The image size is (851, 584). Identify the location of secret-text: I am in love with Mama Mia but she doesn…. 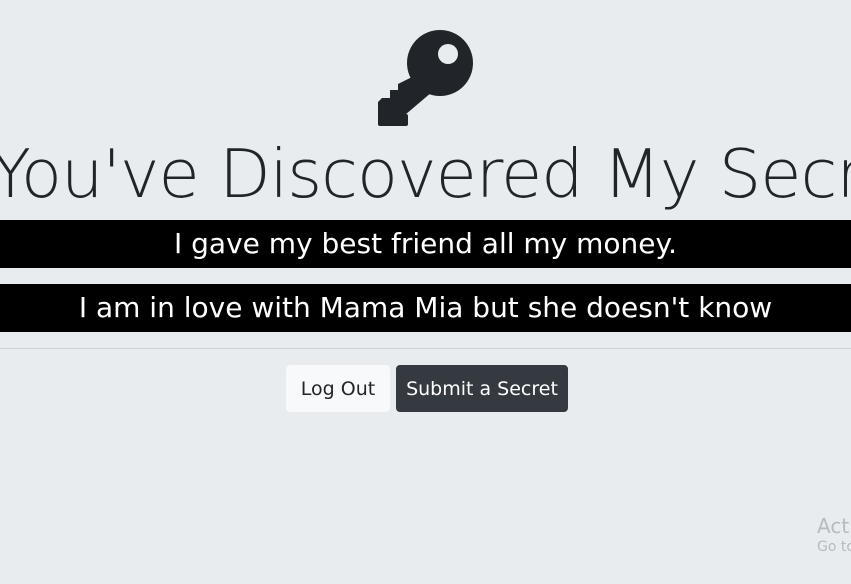
(425, 307).